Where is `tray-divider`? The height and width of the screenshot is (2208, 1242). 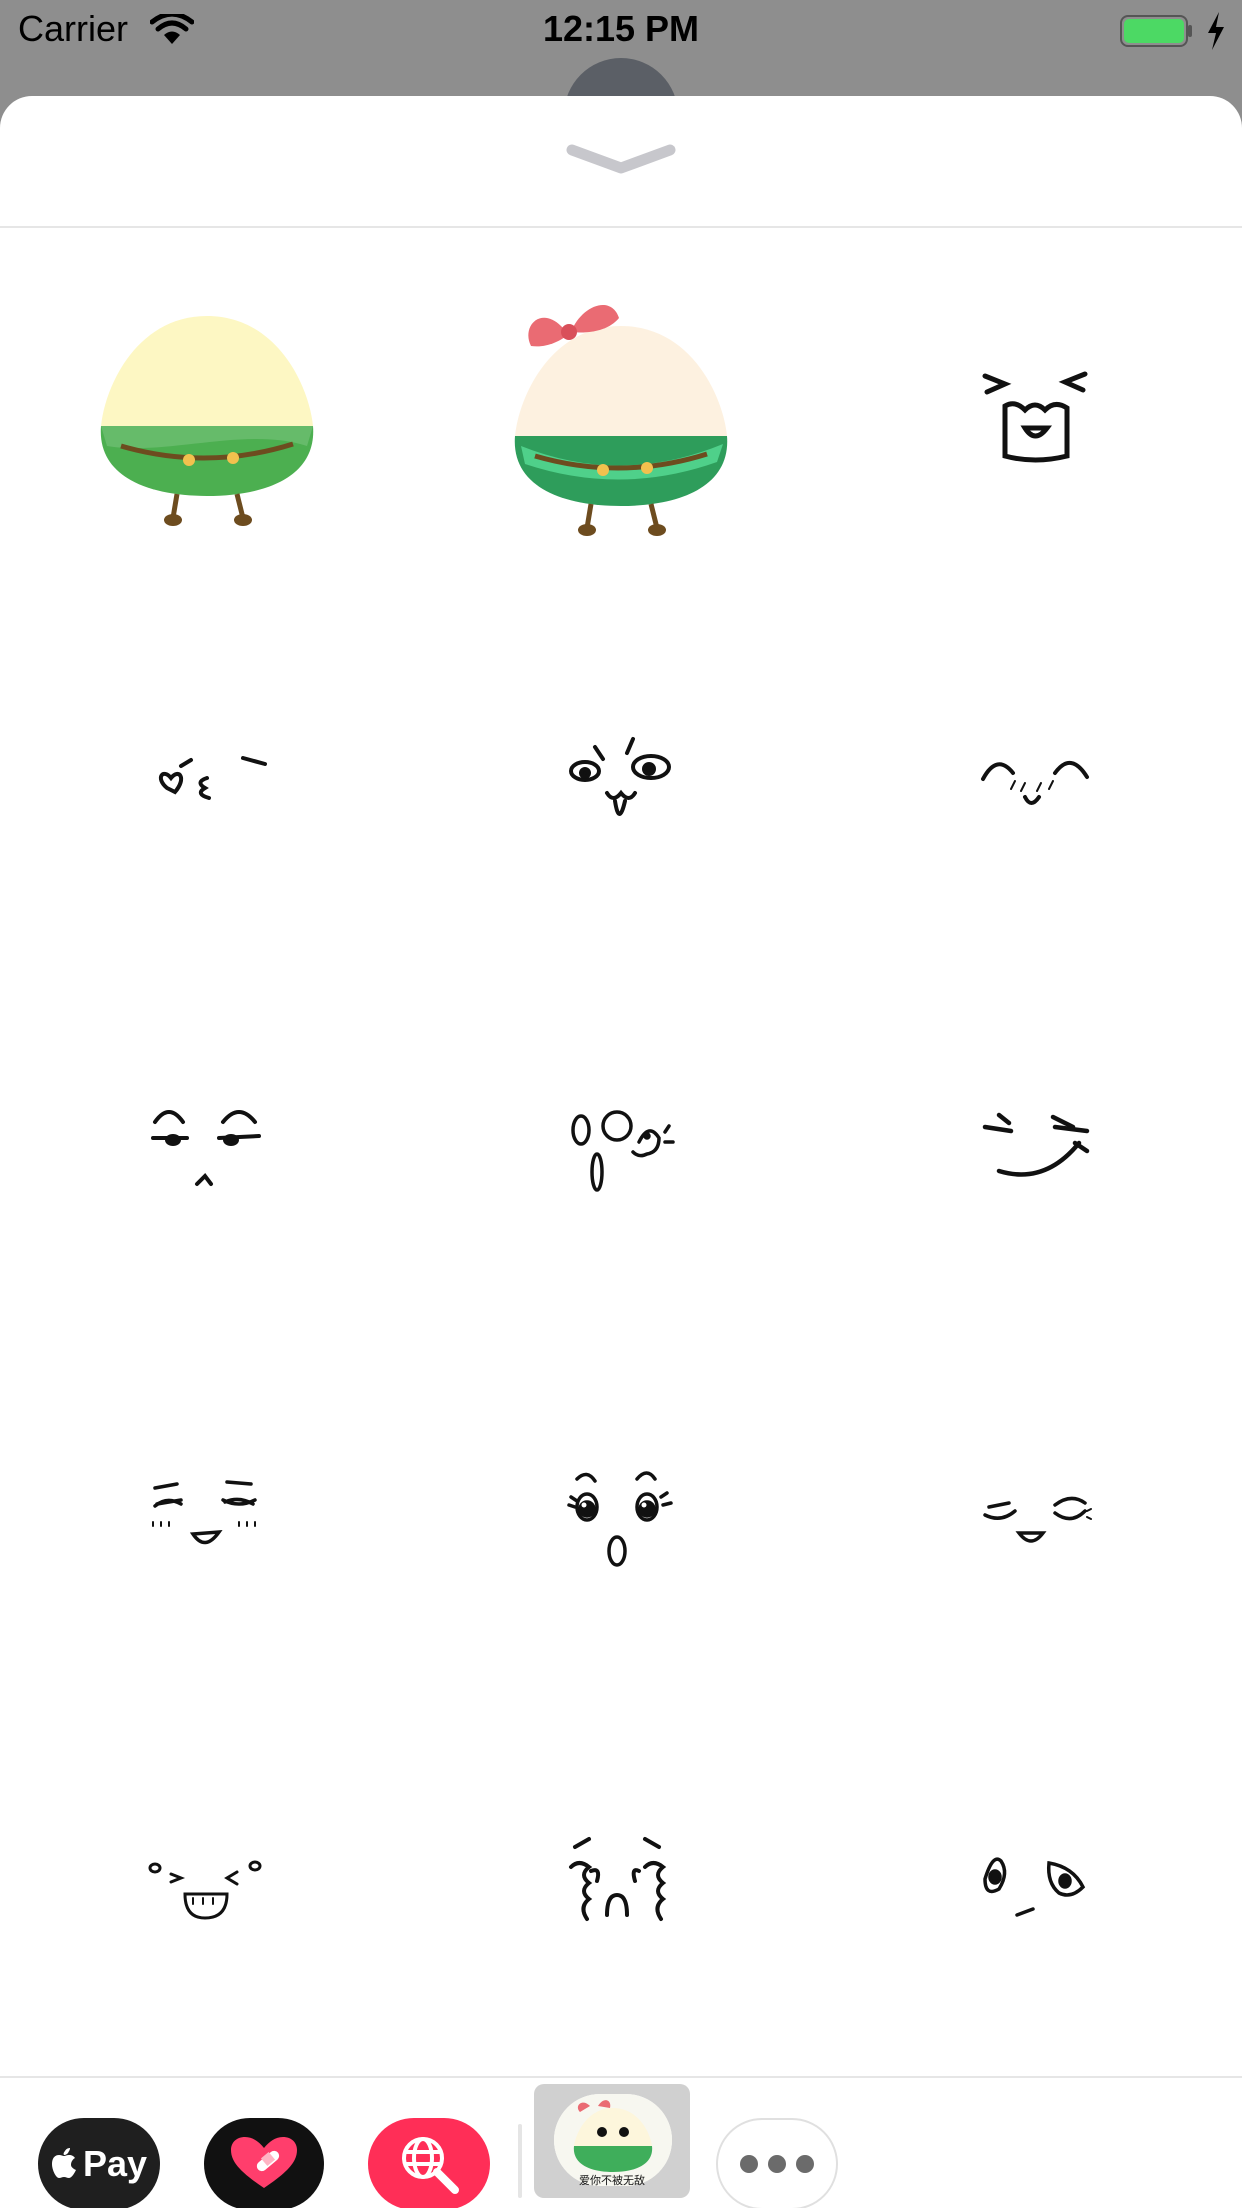
tray-divider is located at coordinates (621, 2077).